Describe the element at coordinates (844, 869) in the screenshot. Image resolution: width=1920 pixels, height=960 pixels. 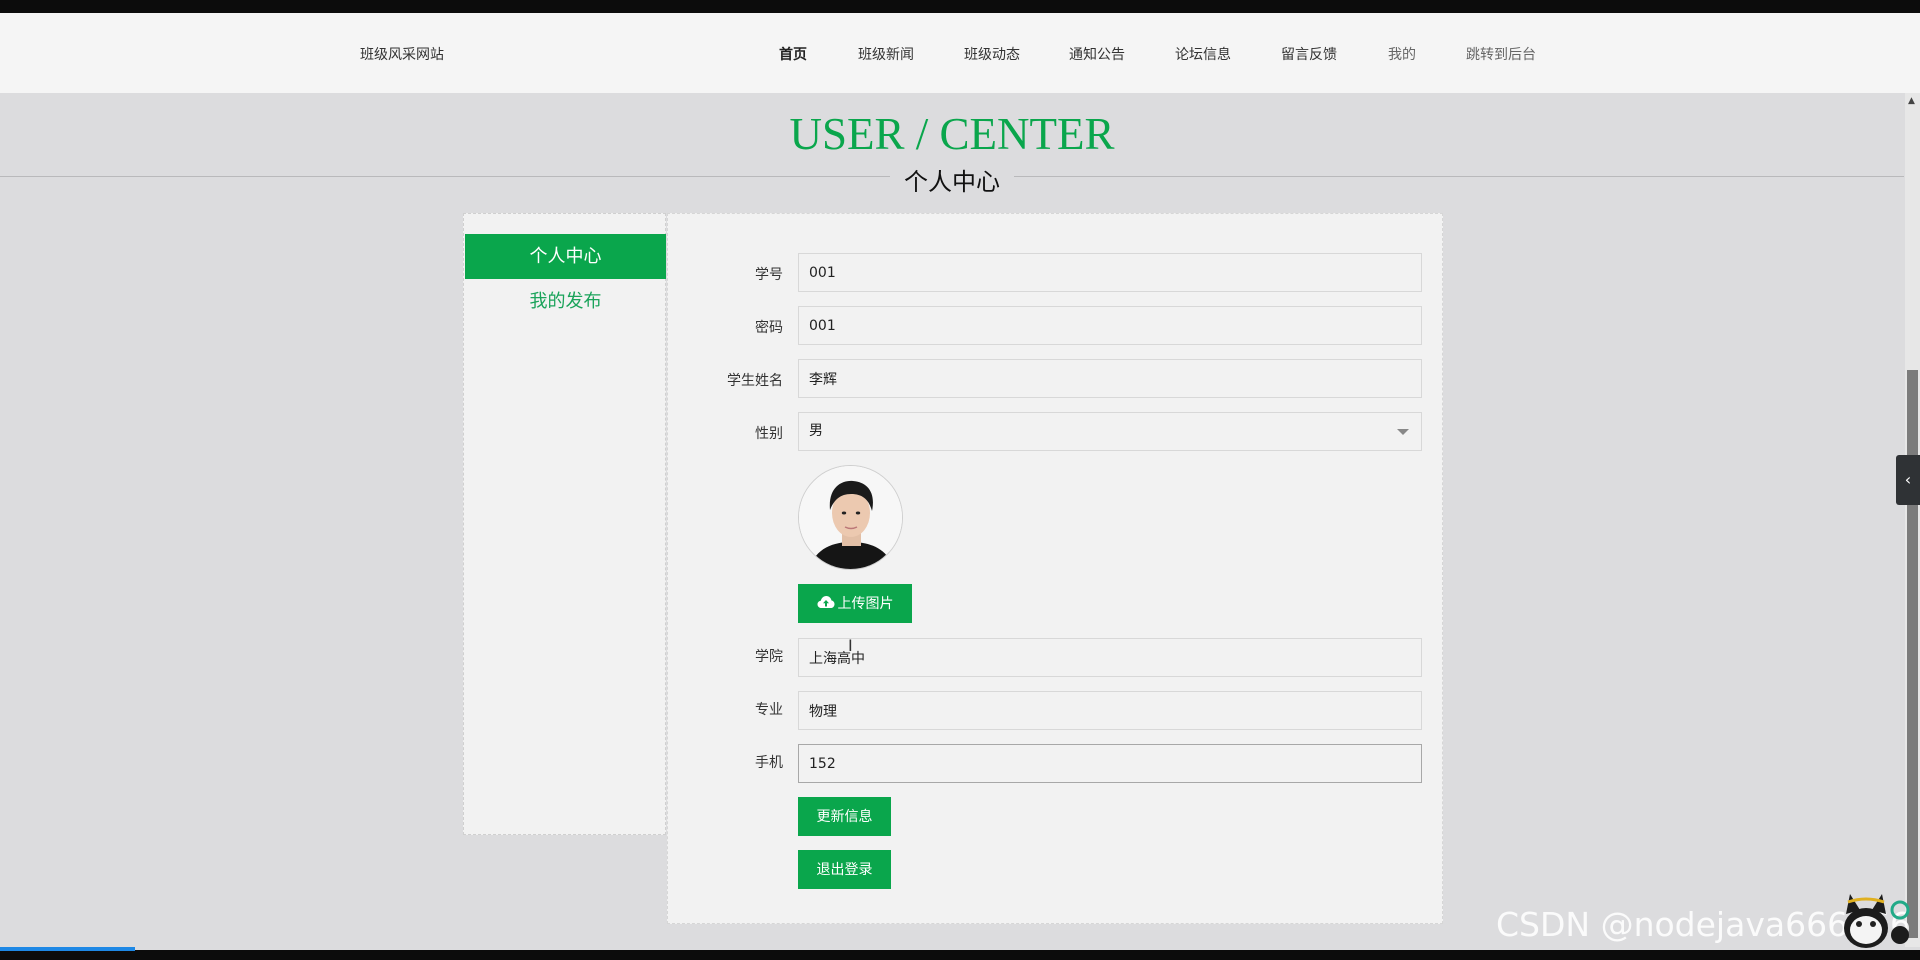
I see `logout-button: 退出登录` at that location.